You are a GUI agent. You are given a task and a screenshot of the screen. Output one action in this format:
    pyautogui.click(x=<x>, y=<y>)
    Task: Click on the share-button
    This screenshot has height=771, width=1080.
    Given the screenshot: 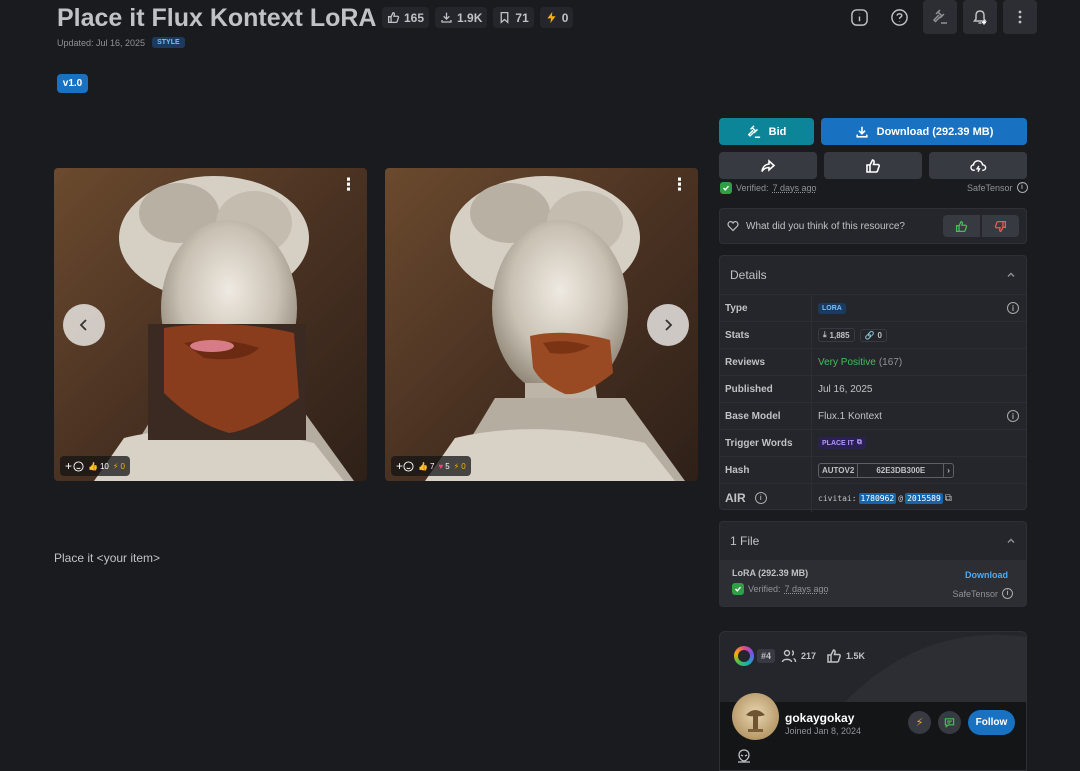 What is the action you would take?
    pyautogui.click(x=768, y=165)
    